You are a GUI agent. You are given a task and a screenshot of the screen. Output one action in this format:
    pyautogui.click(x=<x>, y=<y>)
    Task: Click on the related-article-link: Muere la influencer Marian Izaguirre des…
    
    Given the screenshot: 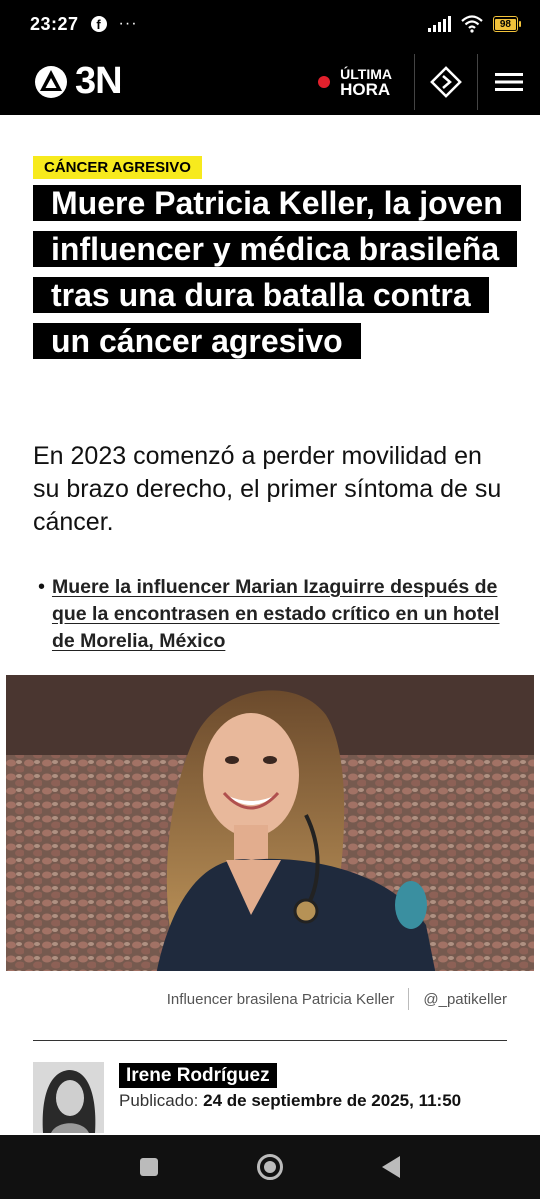 What is the action you would take?
    pyautogui.click(x=280, y=614)
    